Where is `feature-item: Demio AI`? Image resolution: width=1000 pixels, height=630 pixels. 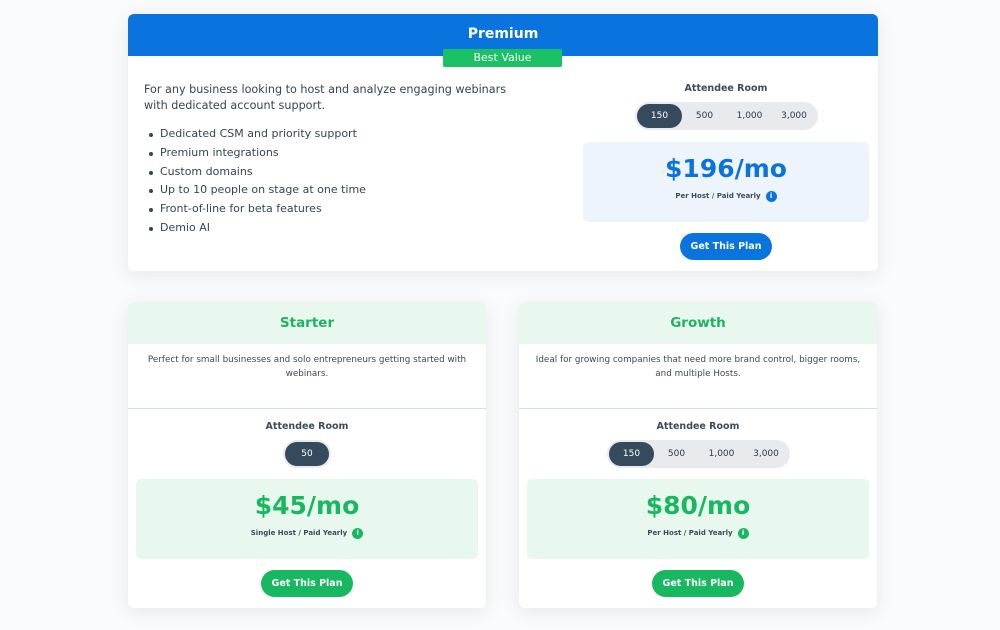 feature-item: Demio AI is located at coordinates (334, 228).